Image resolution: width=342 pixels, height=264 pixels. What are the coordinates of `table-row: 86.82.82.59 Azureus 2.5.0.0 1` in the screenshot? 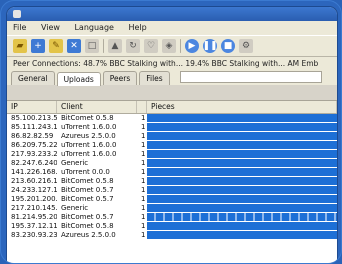 It's located at (172, 136).